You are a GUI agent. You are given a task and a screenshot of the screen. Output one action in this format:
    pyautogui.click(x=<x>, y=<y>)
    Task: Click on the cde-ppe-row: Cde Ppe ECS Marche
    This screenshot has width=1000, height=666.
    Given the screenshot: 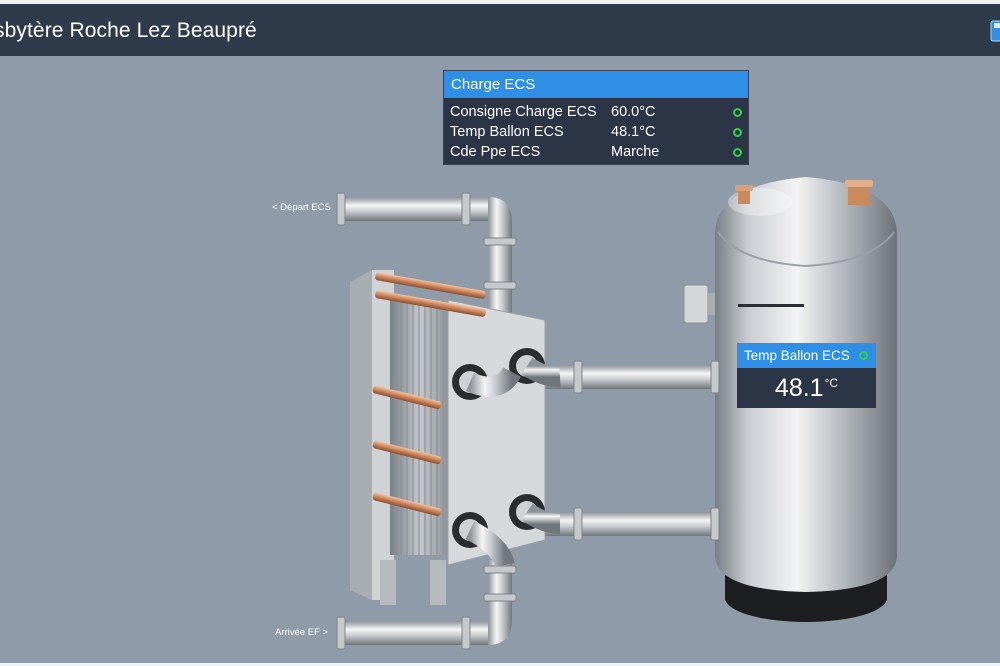 What is the action you would take?
    pyautogui.click(x=596, y=152)
    